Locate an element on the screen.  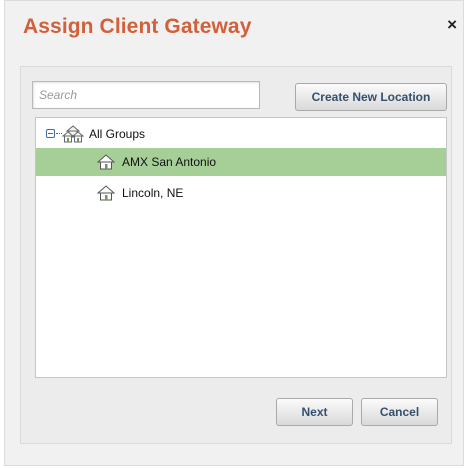
next-button: Next is located at coordinates (314, 412).